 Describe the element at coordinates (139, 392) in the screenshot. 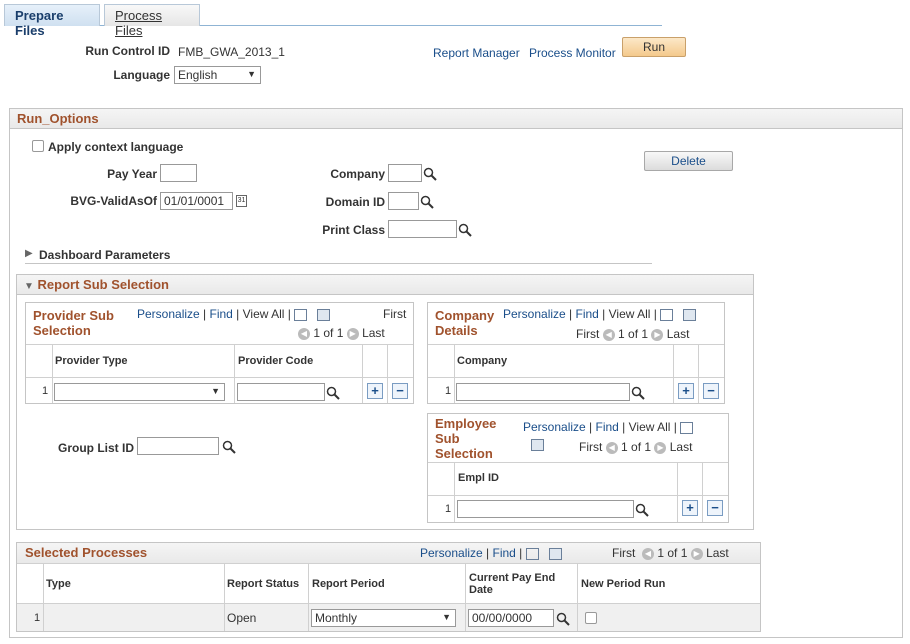

I see `provider-type-select: ▼` at that location.